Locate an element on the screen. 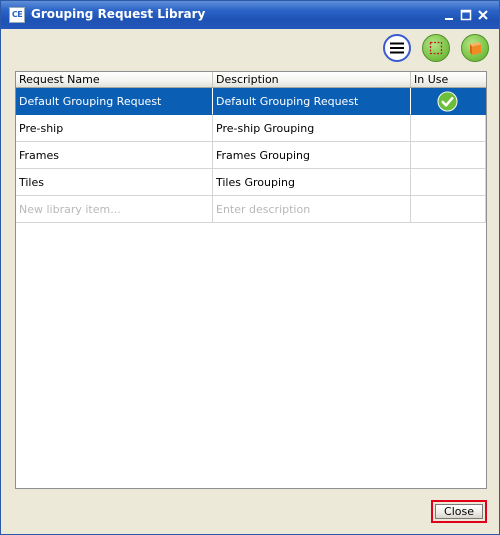 The height and width of the screenshot is (535, 500). description-cell: Pre-ship Grouping is located at coordinates (312, 128).